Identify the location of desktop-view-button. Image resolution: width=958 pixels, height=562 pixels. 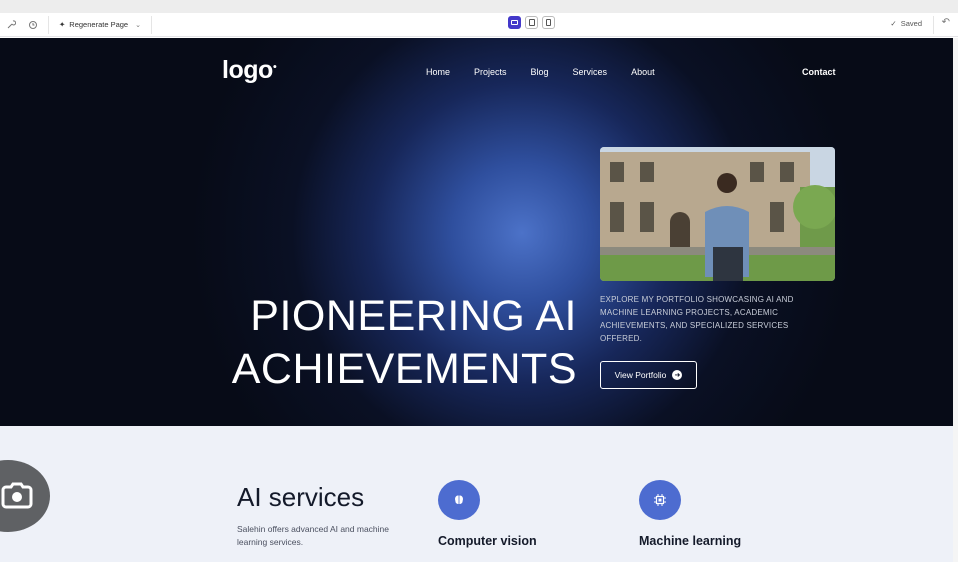
(514, 22).